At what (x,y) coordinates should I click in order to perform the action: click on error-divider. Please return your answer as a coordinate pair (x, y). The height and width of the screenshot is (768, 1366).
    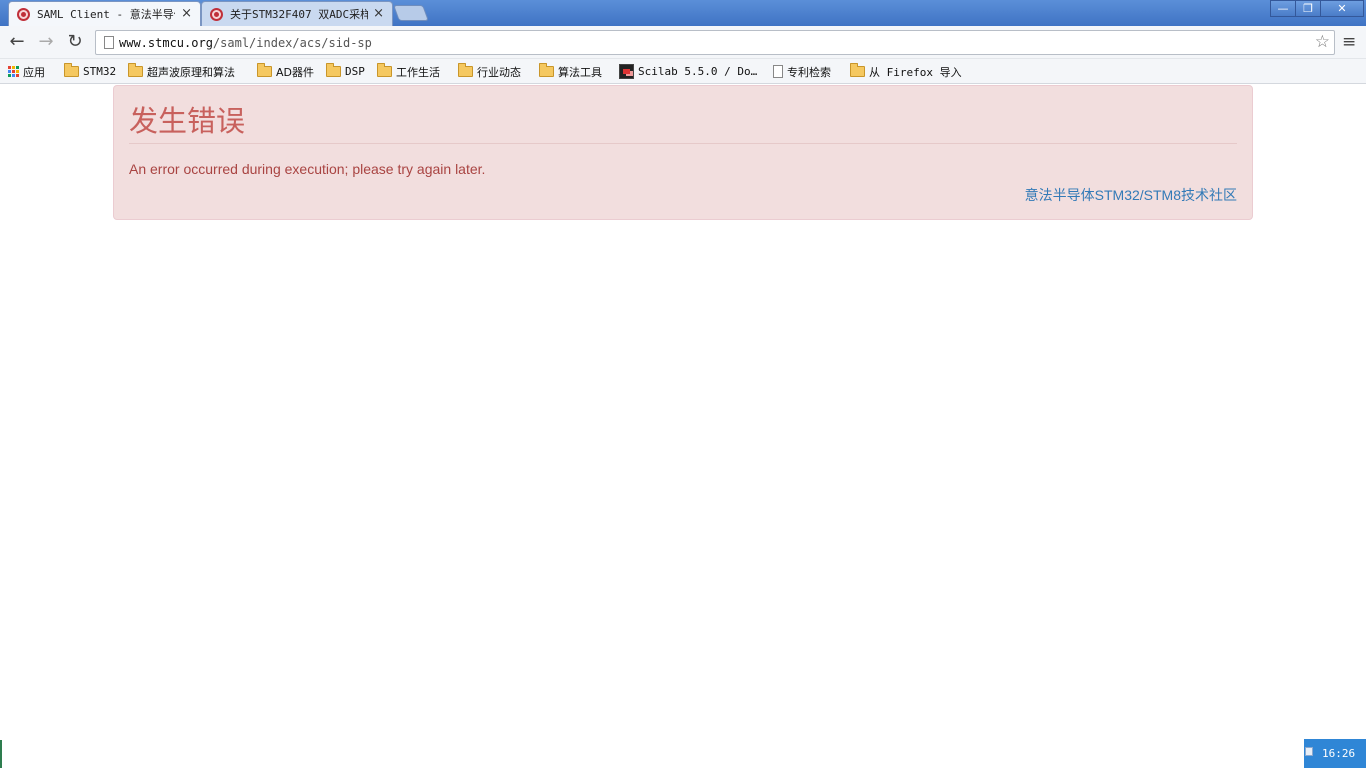
    Looking at the image, I should click on (683, 143).